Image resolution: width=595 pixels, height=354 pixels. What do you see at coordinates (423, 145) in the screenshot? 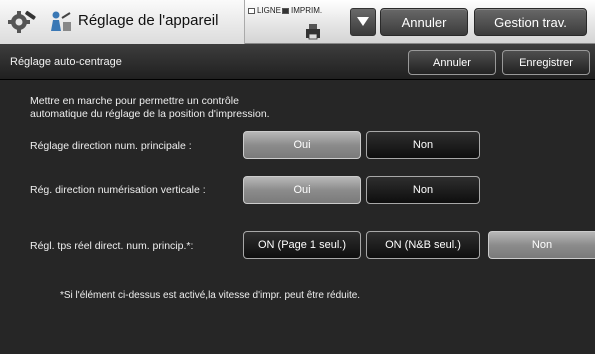
I see `main-scan-non-button: Non` at bounding box center [423, 145].